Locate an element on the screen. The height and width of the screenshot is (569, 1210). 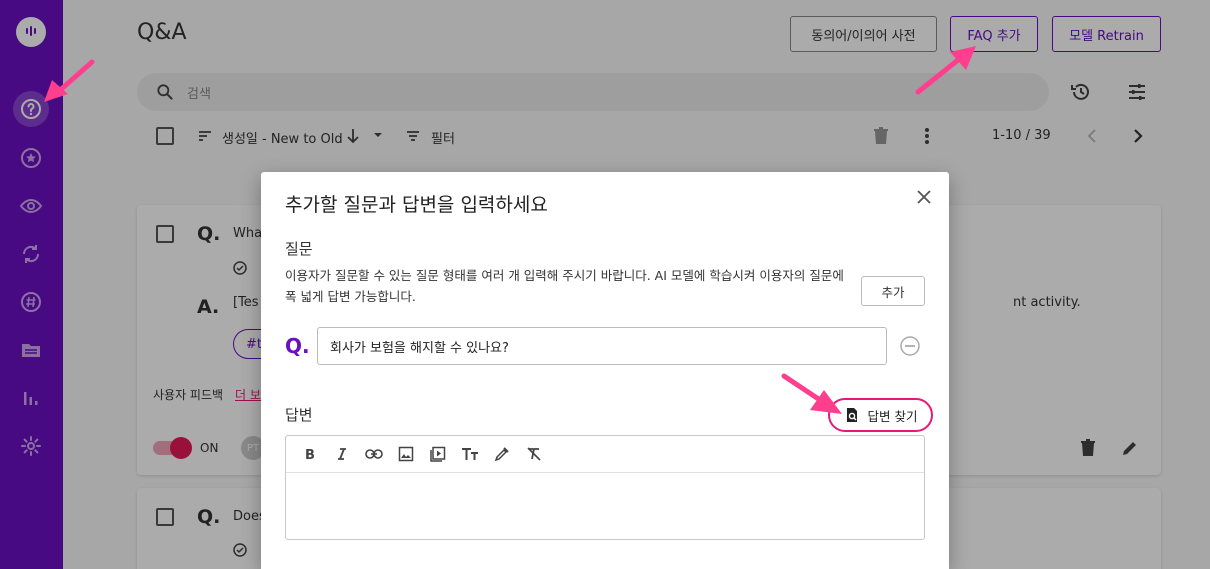
minus-circle-icon is located at coordinates (910, 346).